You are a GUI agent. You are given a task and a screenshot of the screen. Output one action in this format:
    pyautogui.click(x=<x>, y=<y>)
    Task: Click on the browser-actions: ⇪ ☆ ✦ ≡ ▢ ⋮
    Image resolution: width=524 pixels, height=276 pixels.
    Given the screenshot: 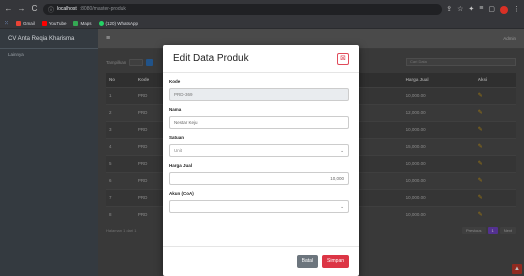 What is the action you would take?
    pyautogui.click(x=483, y=9)
    